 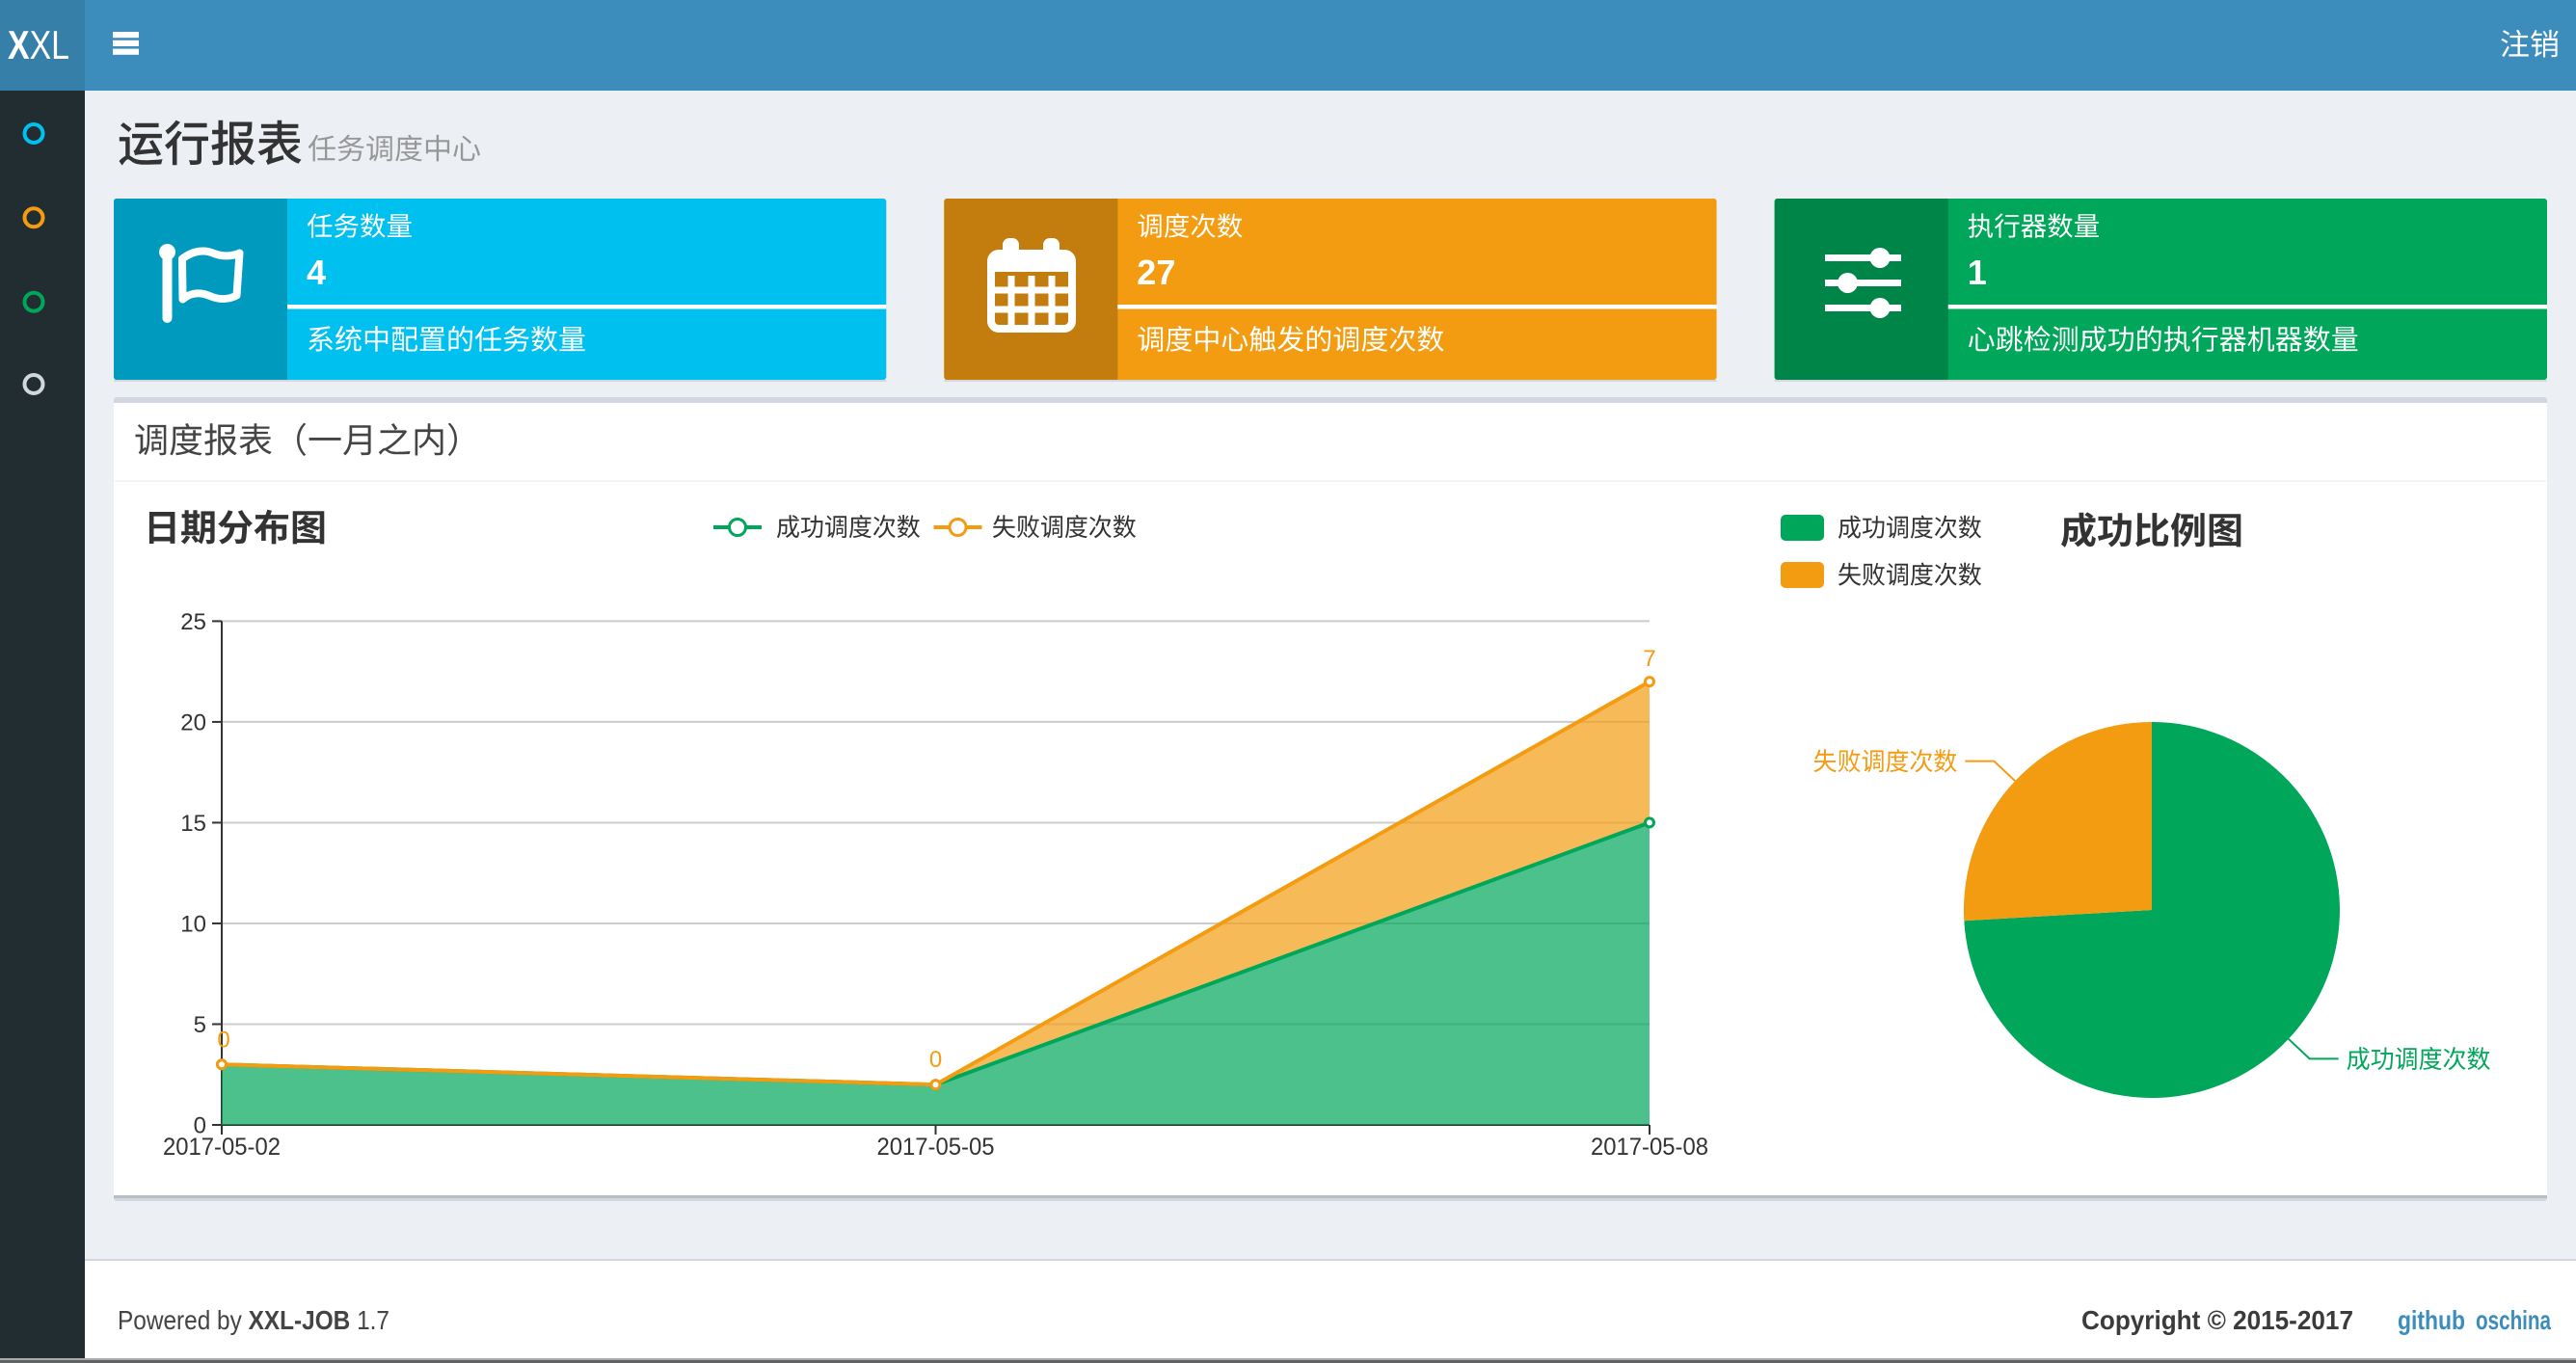 What do you see at coordinates (317, 272) in the screenshot?
I see `svg-text: 4` at bounding box center [317, 272].